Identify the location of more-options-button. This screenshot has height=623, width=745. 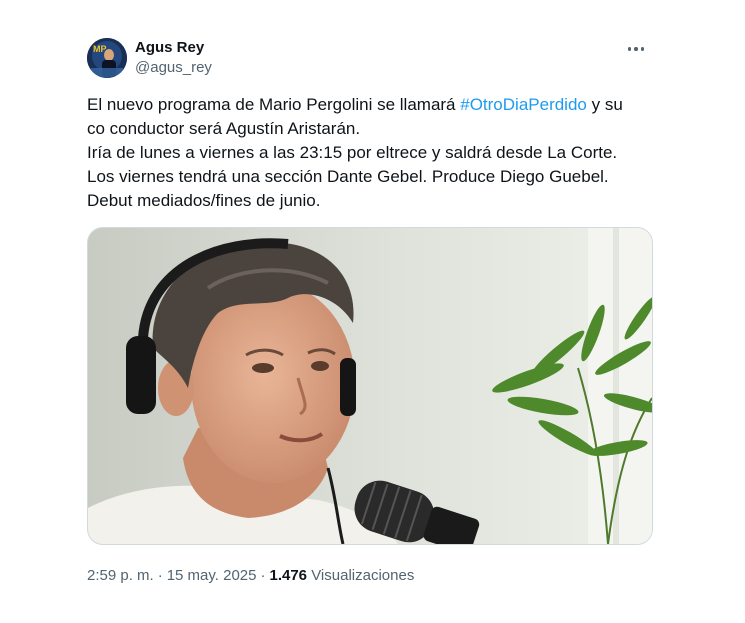
(636, 49).